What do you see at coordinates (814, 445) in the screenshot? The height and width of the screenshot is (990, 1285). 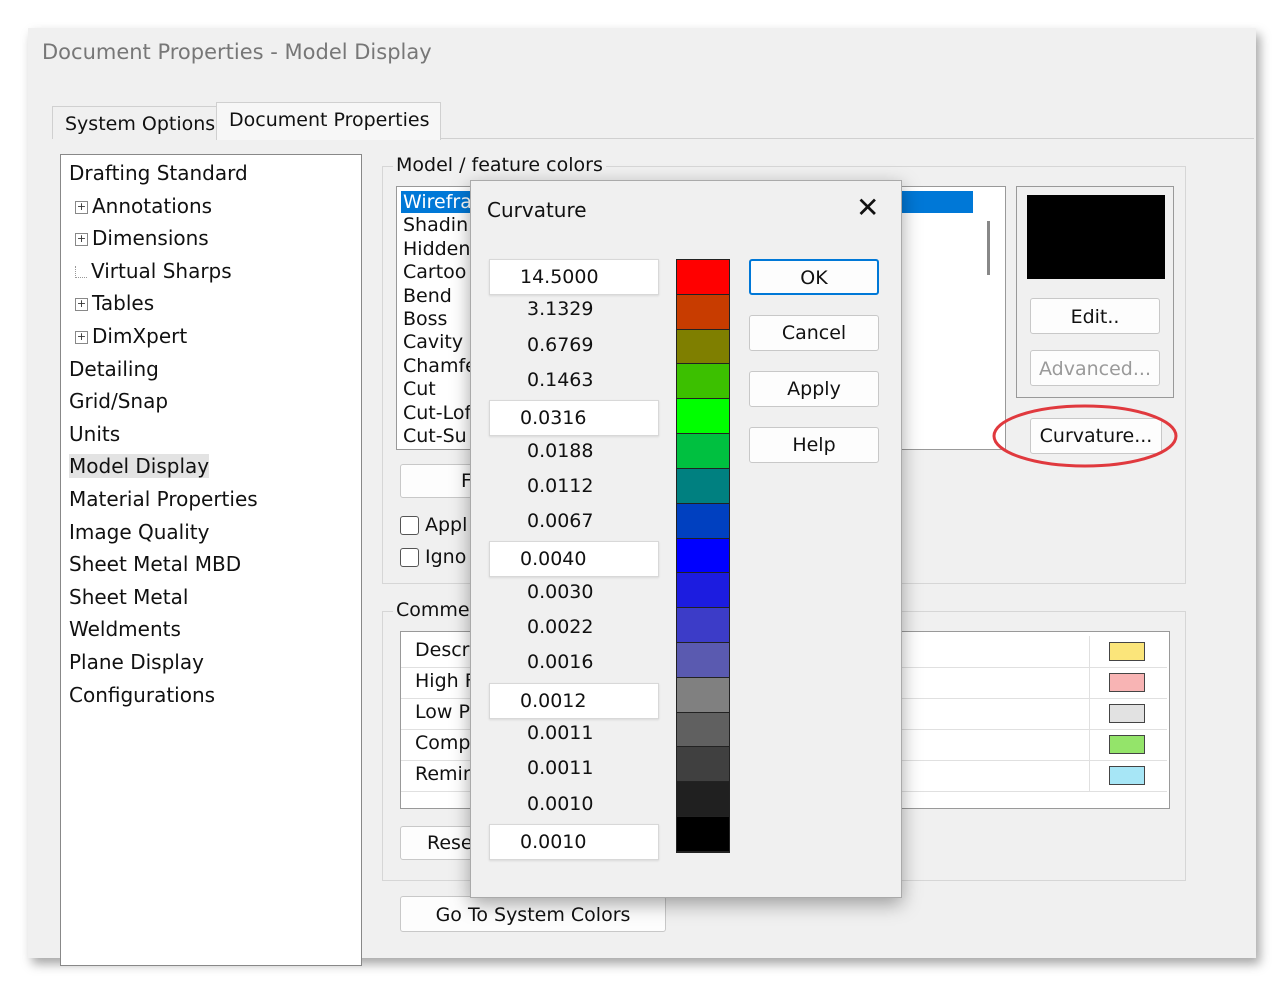 I see `help-button: Help` at bounding box center [814, 445].